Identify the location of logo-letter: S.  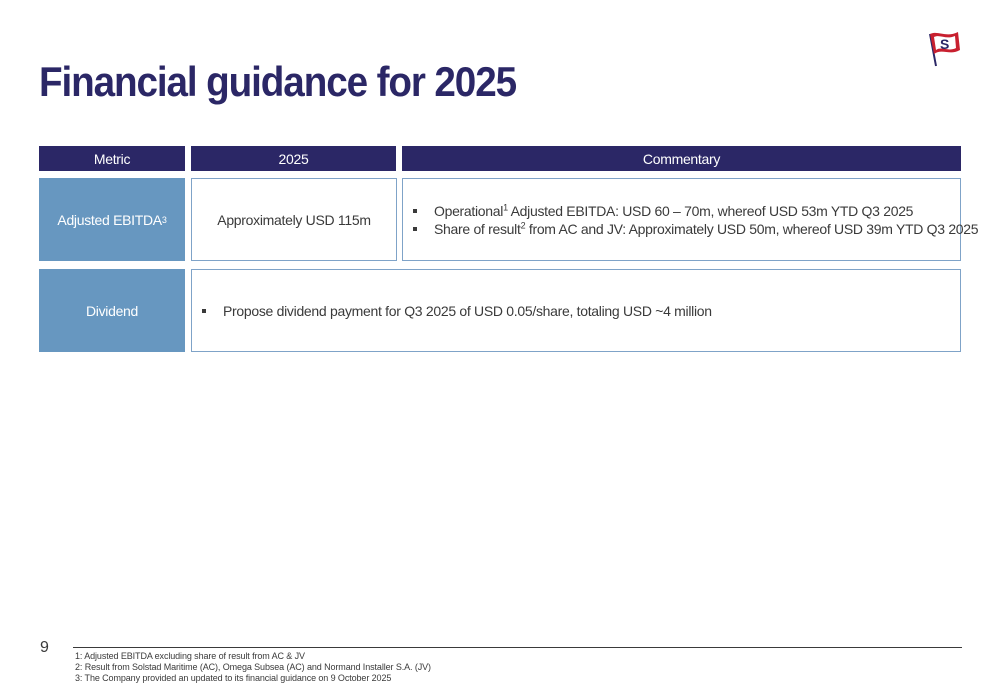
(944, 44).